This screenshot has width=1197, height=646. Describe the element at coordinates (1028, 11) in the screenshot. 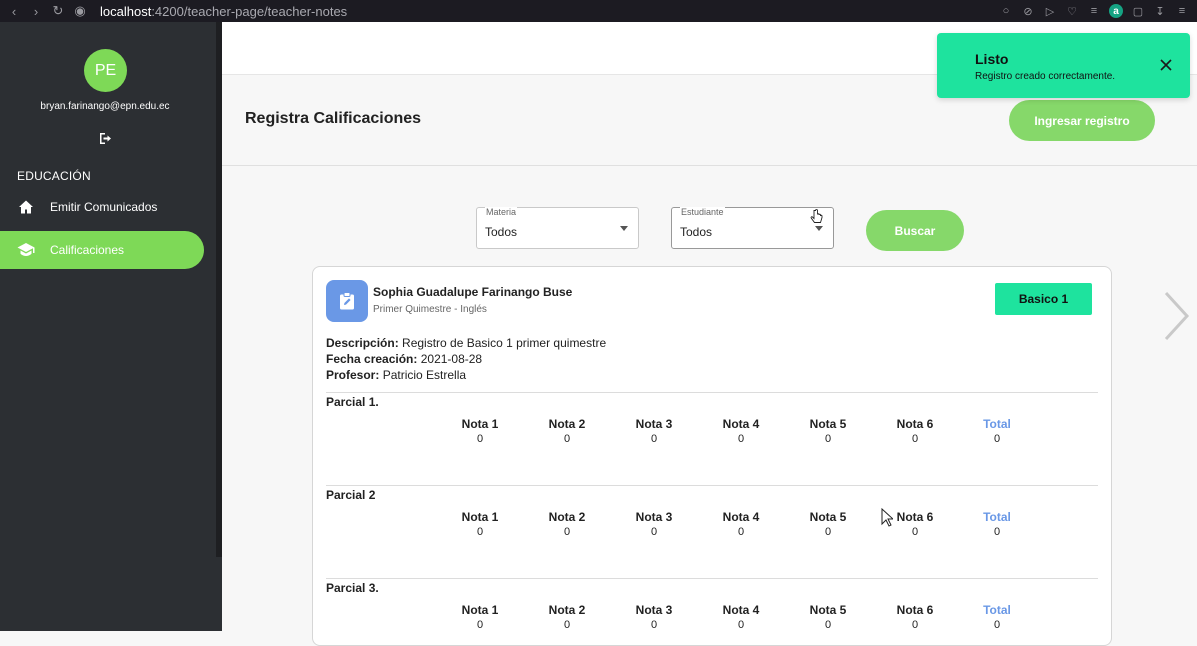

I see `block-icon: ⊘` at that location.